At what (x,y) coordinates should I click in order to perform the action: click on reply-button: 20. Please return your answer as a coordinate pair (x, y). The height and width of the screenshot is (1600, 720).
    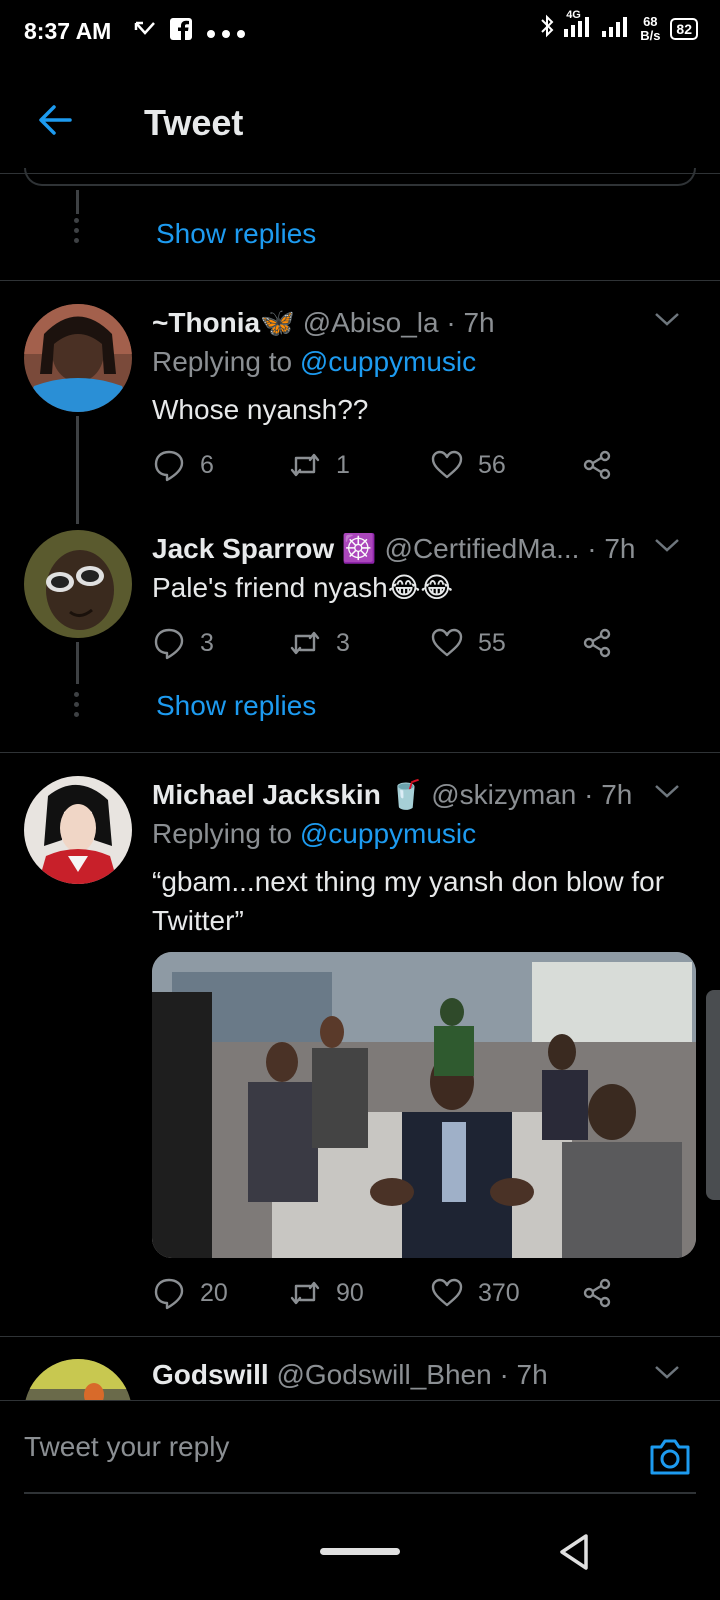
    Looking at the image, I should click on (190, 1293).